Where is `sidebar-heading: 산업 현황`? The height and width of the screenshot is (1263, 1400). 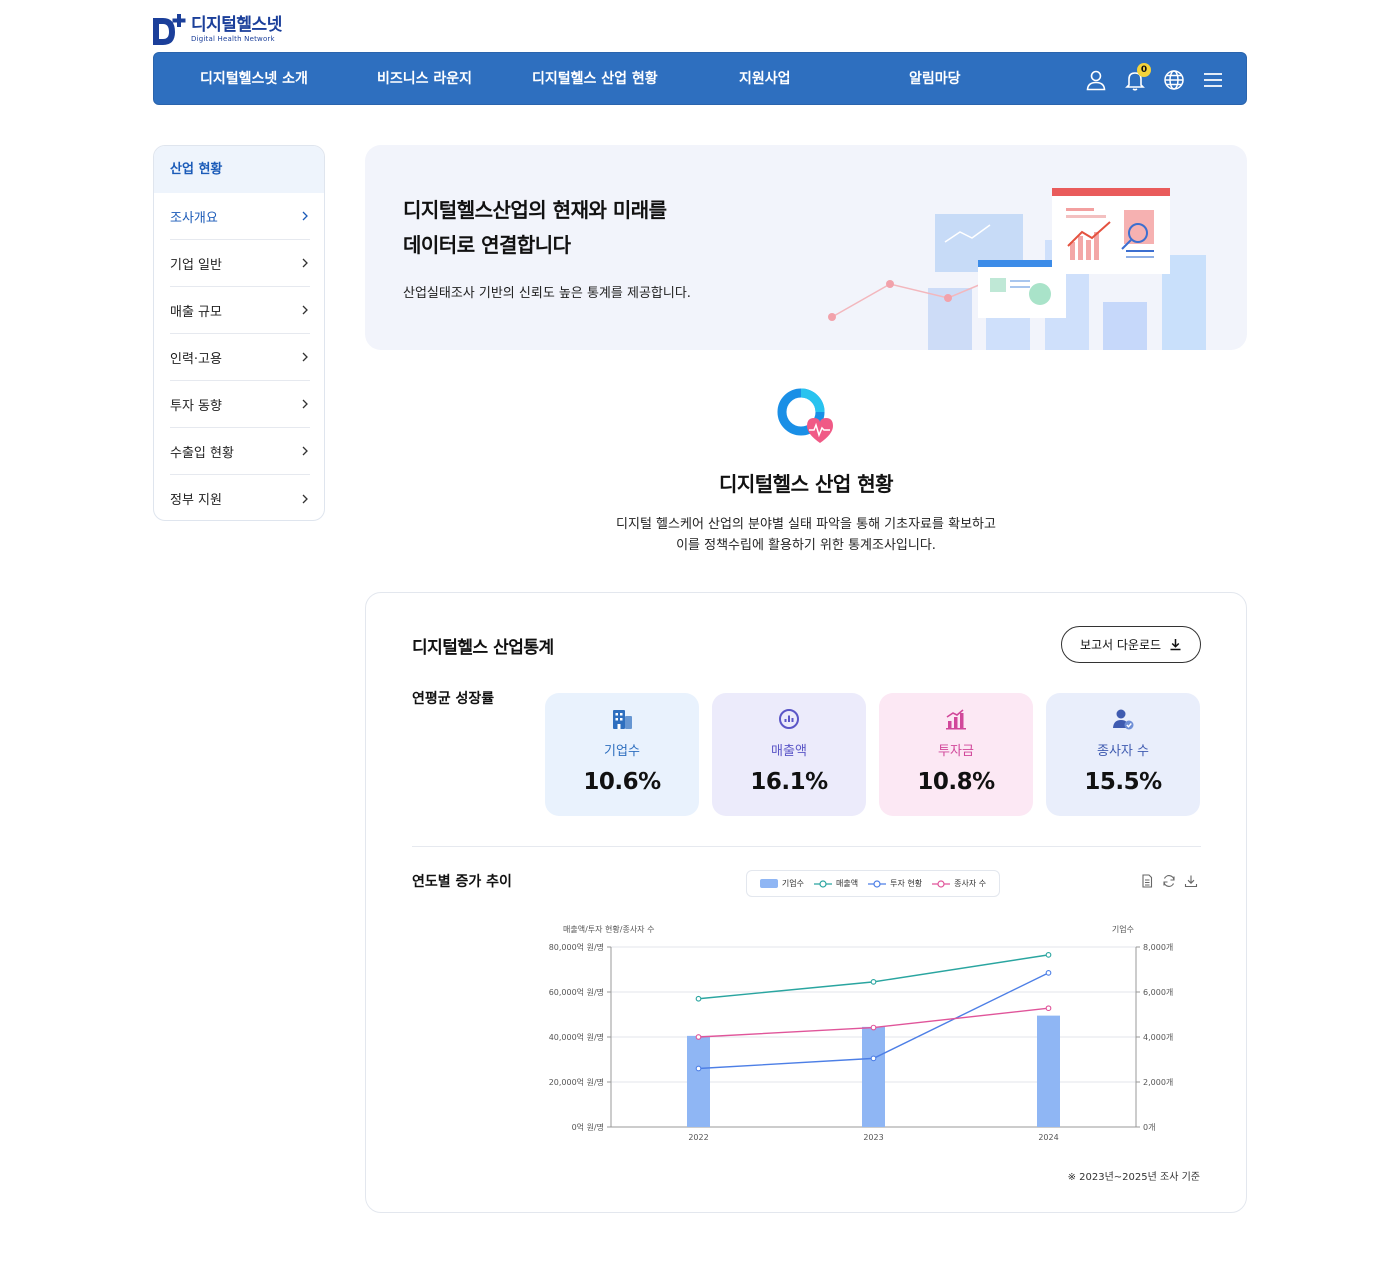
sidebar-heading: 산업 현황 is located at coordinates (239, 169).